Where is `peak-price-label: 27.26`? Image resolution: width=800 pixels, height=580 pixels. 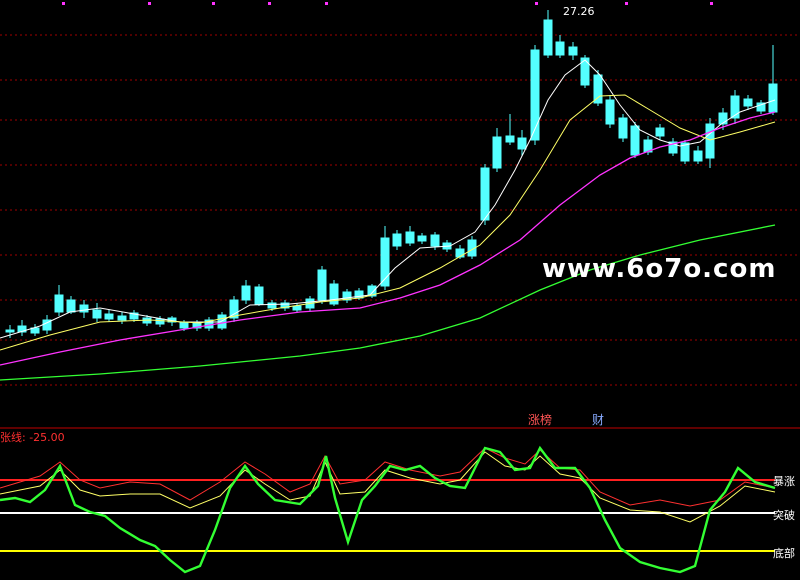
peak-price-label: 27.26 is located at coordinates (579, 11).